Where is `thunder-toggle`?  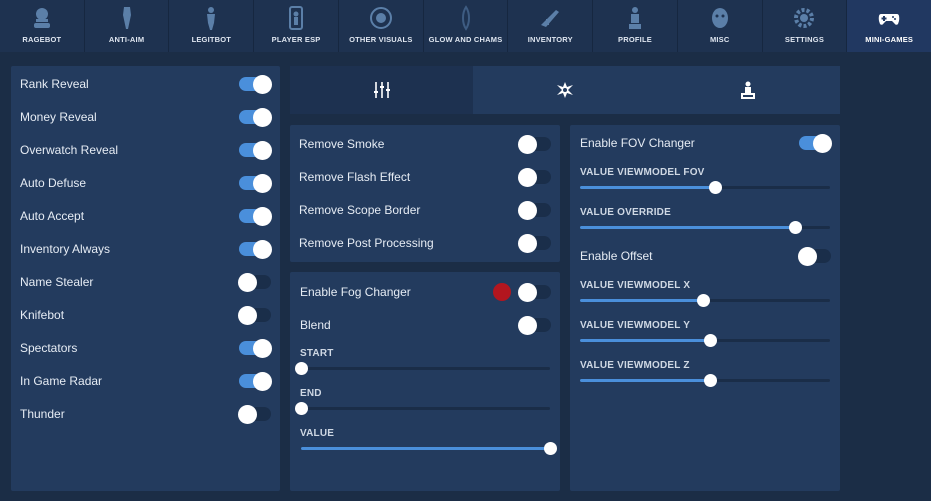 thunder-toggle is located at coordinates (254, 414).